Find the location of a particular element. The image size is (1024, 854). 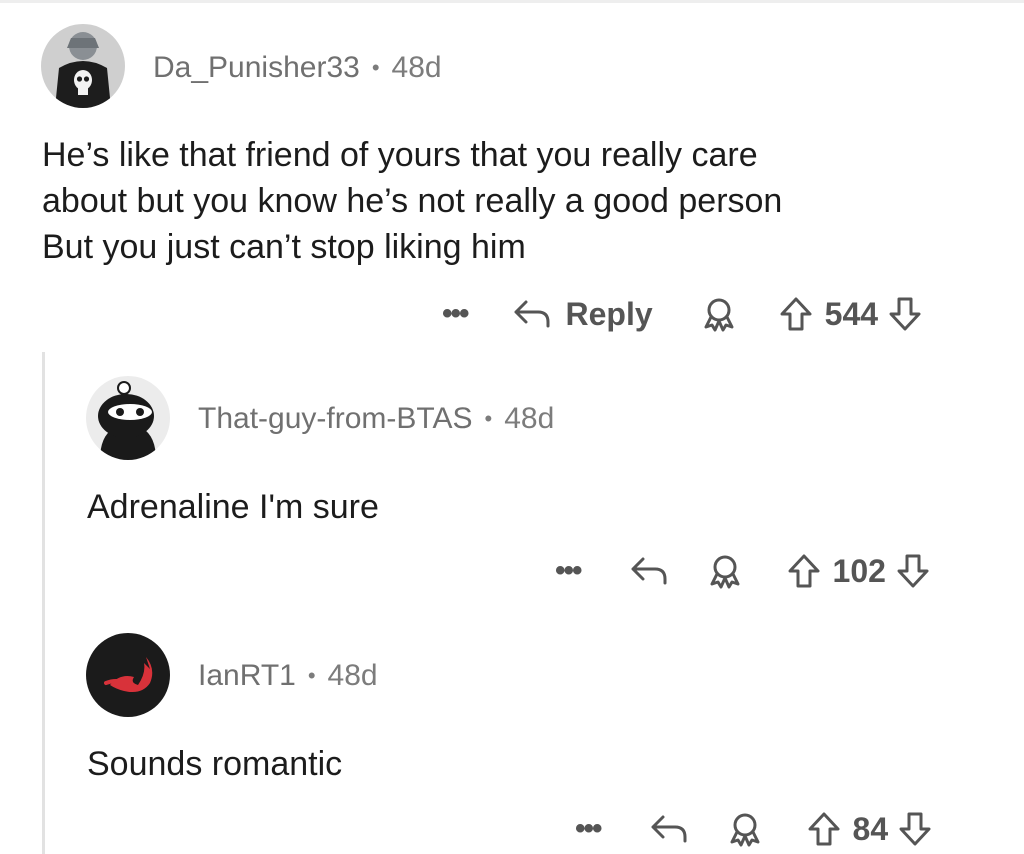

vote-score: 102 is located at coordinates (859, 570).